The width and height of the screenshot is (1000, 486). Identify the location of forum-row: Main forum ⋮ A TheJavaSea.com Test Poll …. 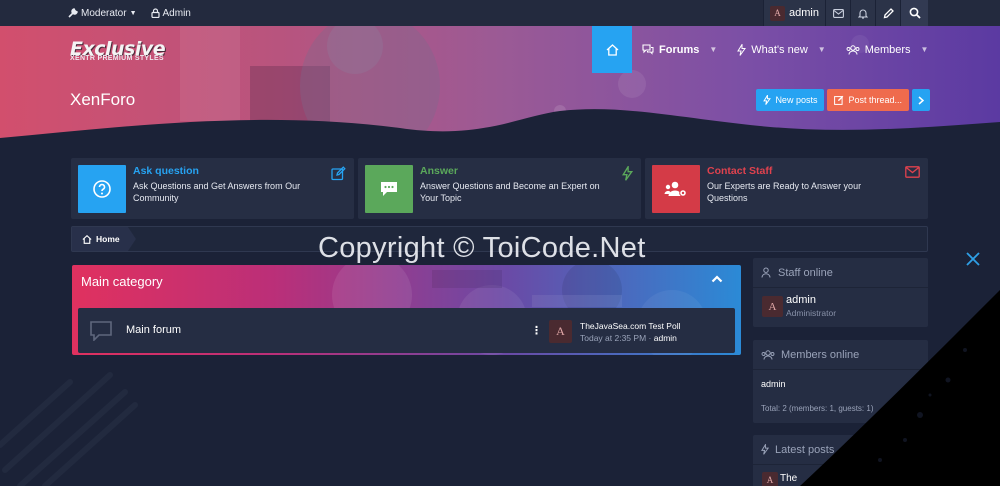
(406, 330).